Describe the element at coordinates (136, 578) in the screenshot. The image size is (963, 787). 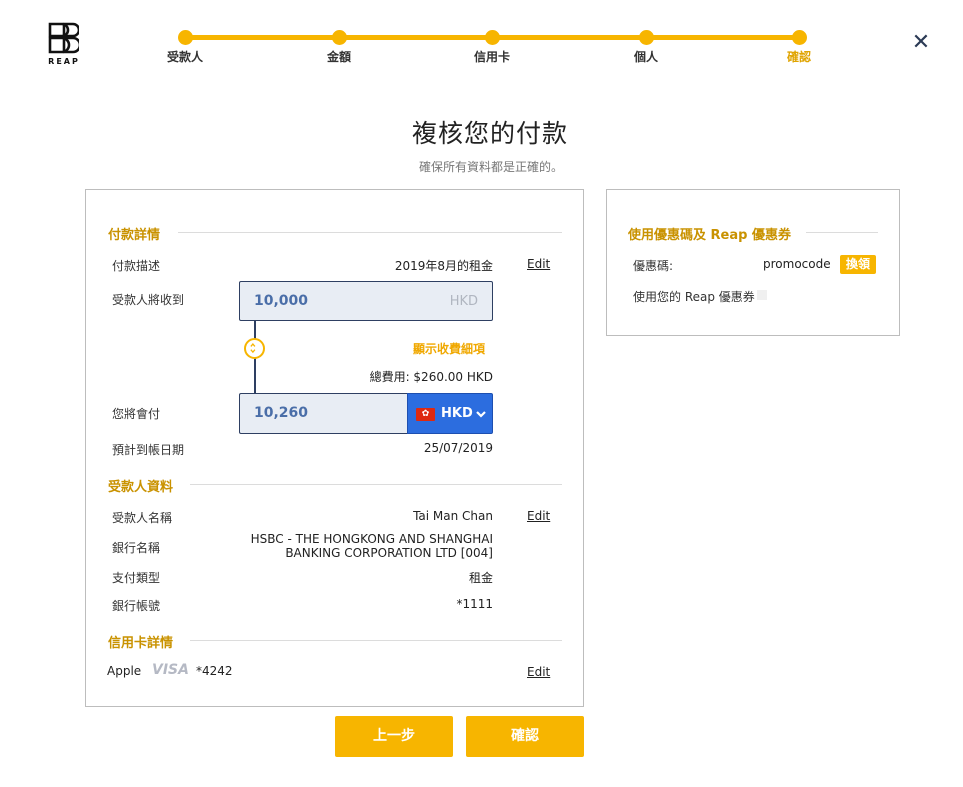
I see `payment-type-label: 支付類型` at that location.